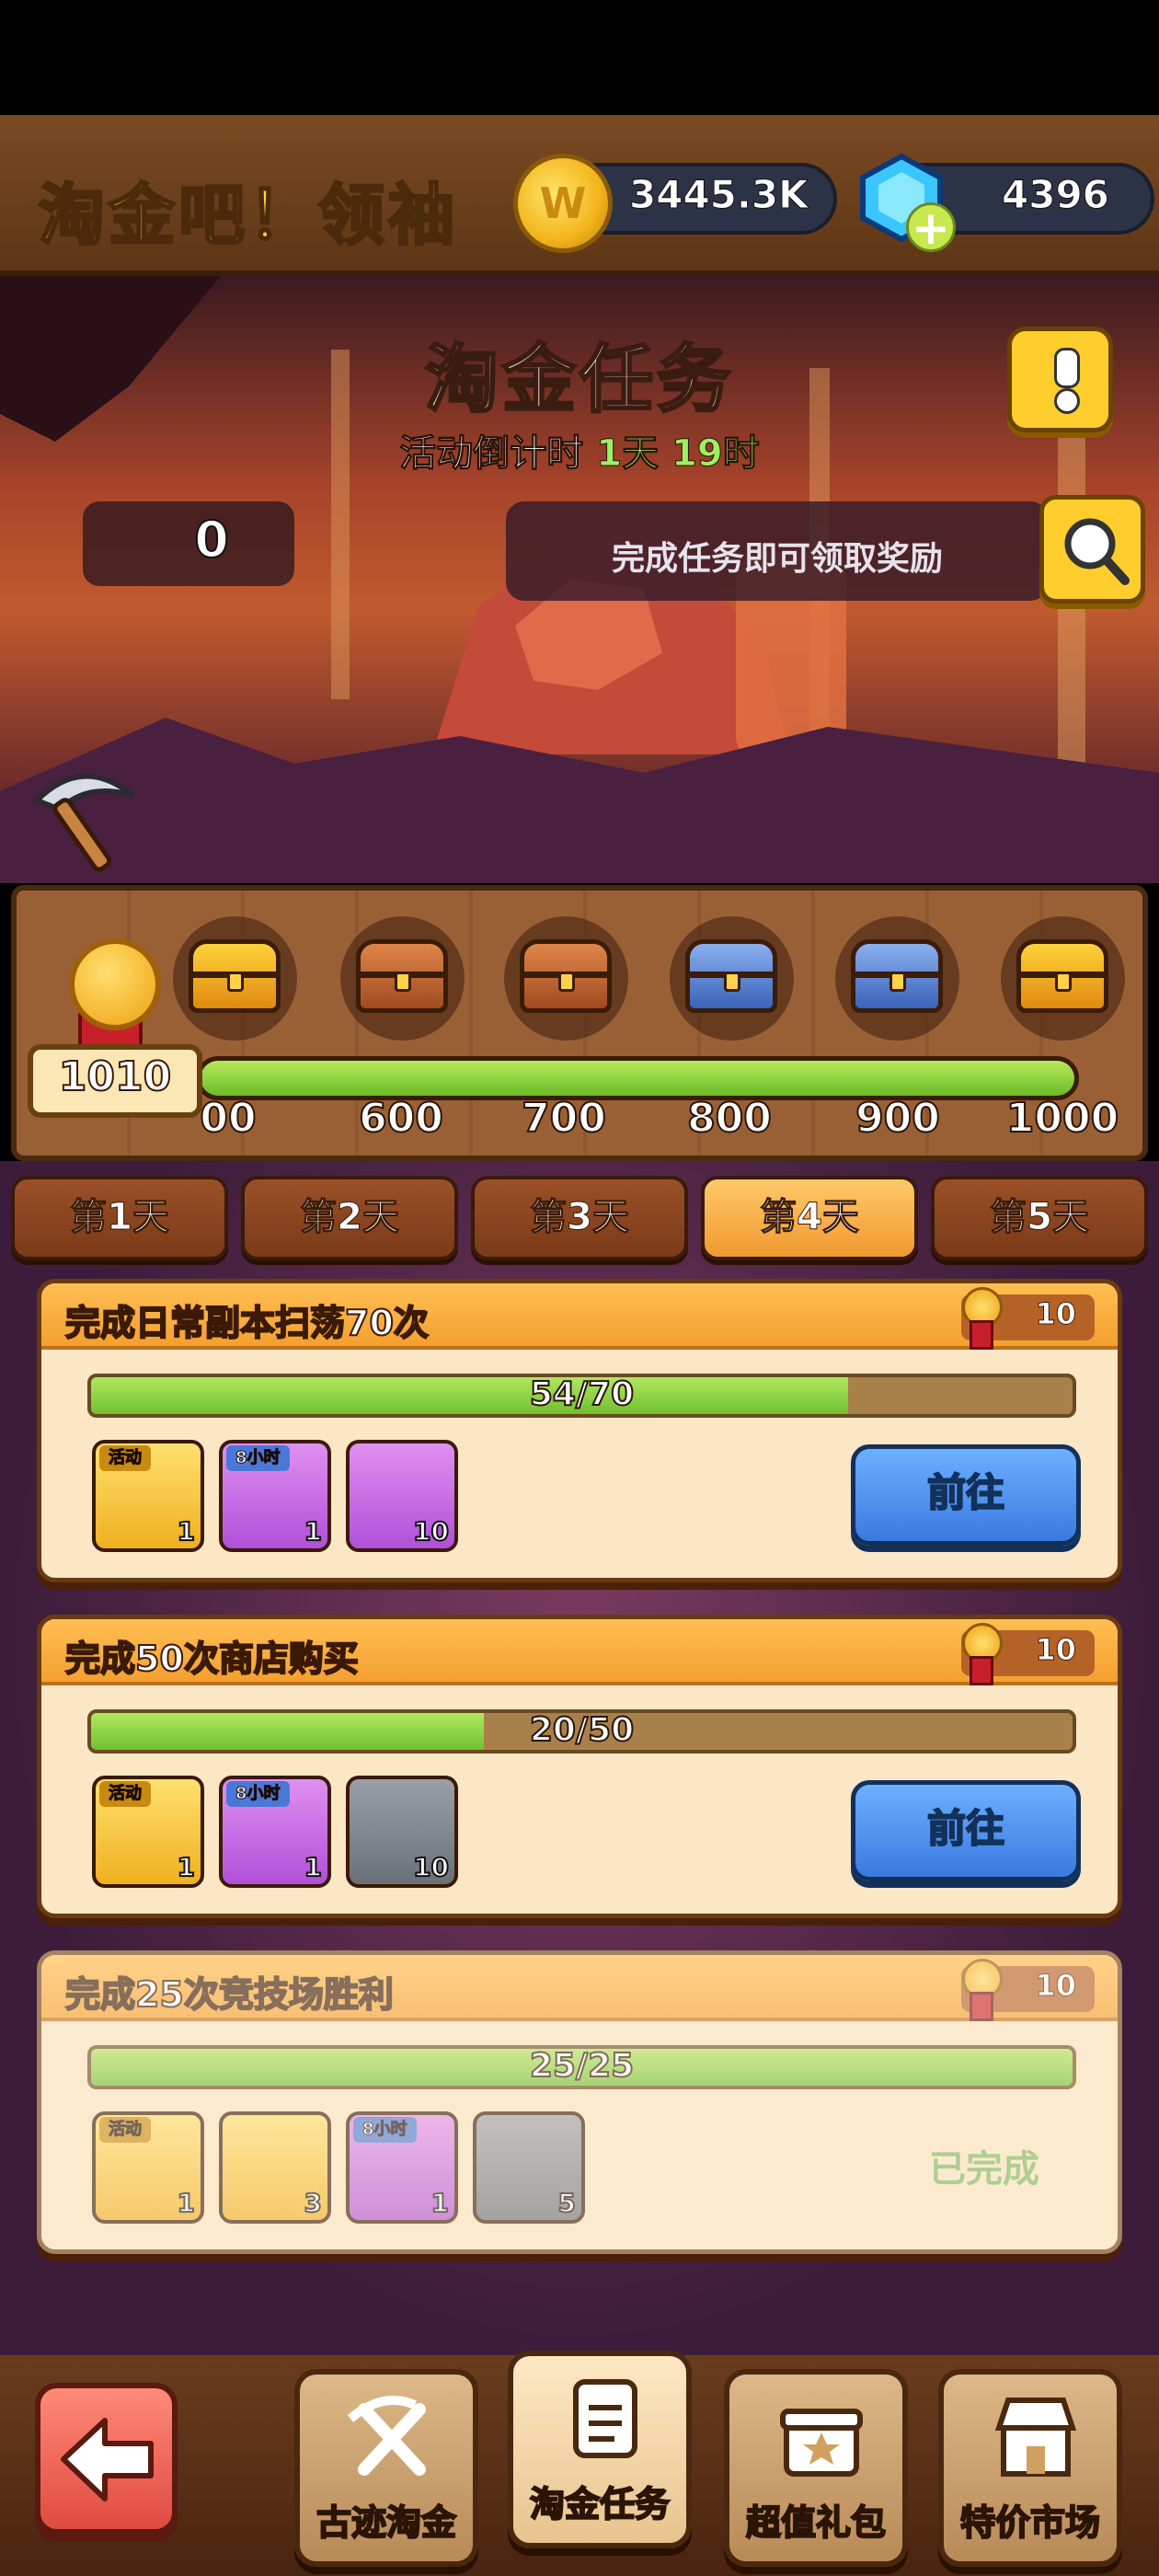  I want to click on countdown-value: 1天 19时, so click(678, 454).